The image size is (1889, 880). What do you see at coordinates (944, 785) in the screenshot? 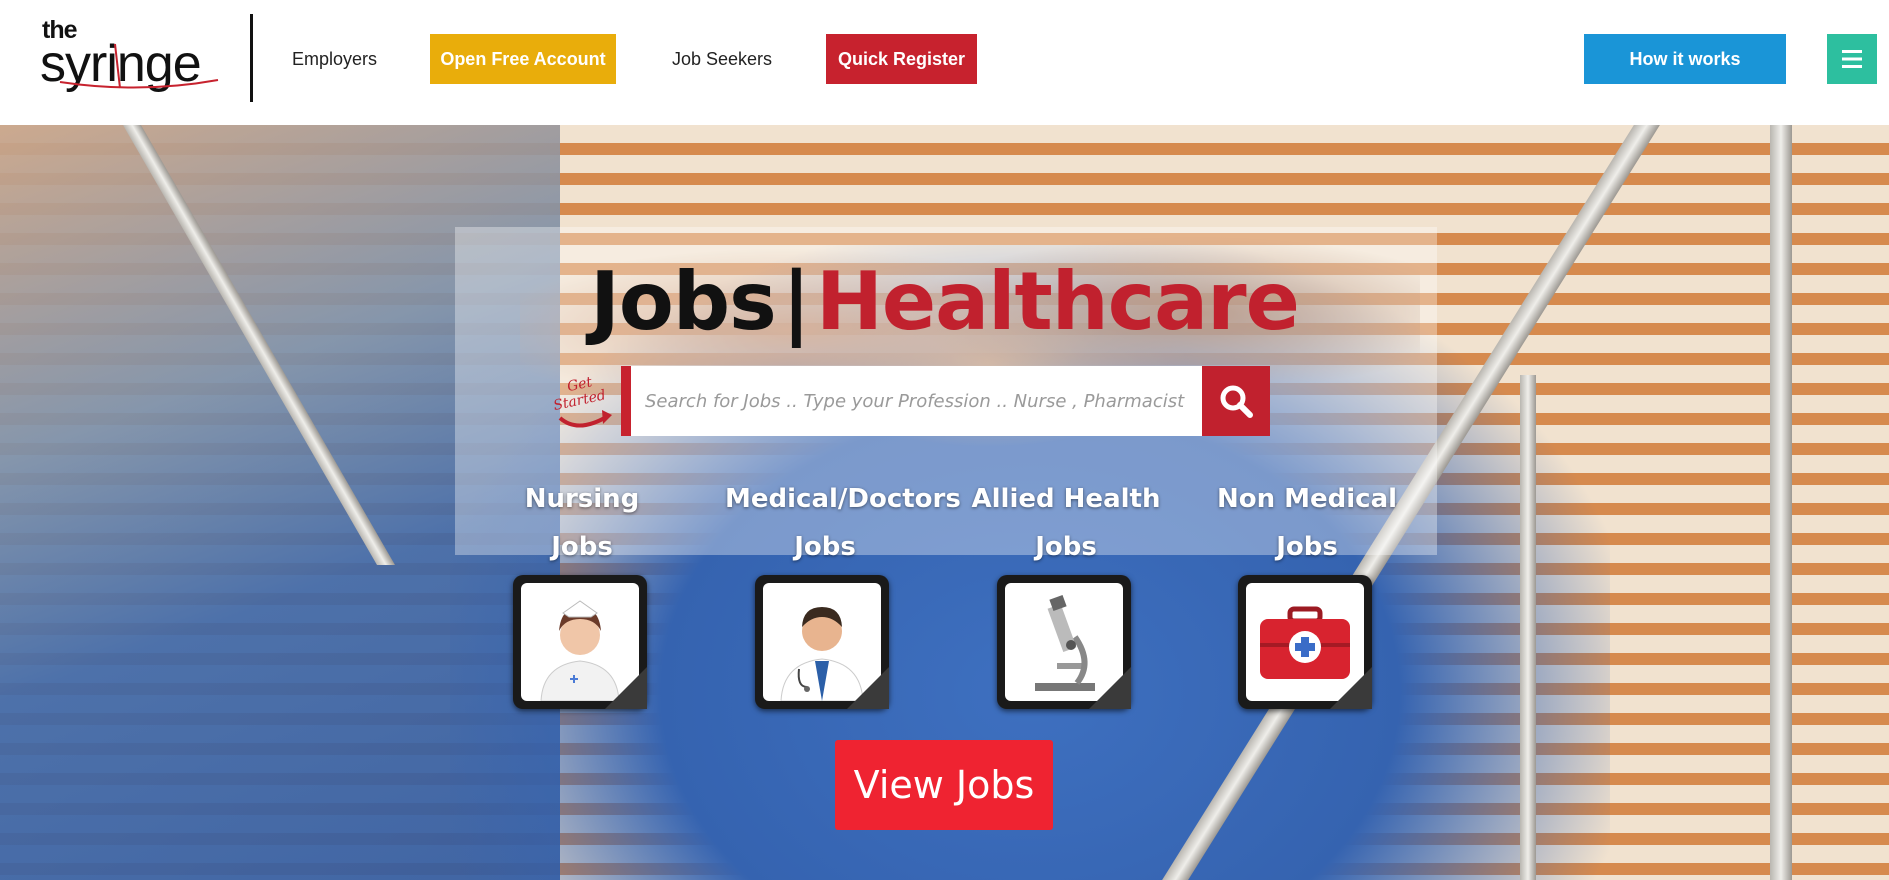
I see `view-jobs-button: View Jobs` at bounding box center [944, 785].